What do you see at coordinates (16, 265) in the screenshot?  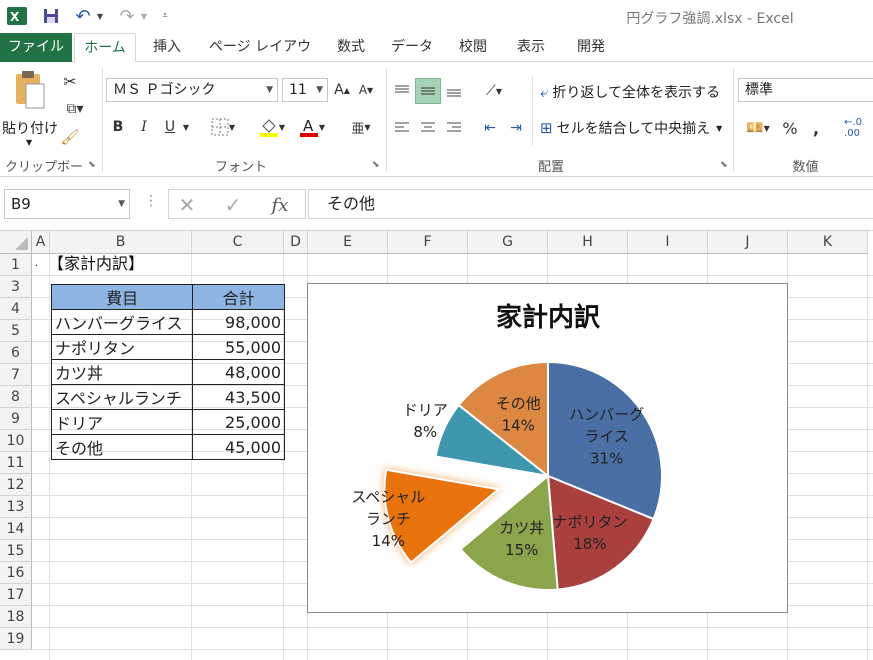 I see `row-header-1: 1` at bounding box center [16, 265].